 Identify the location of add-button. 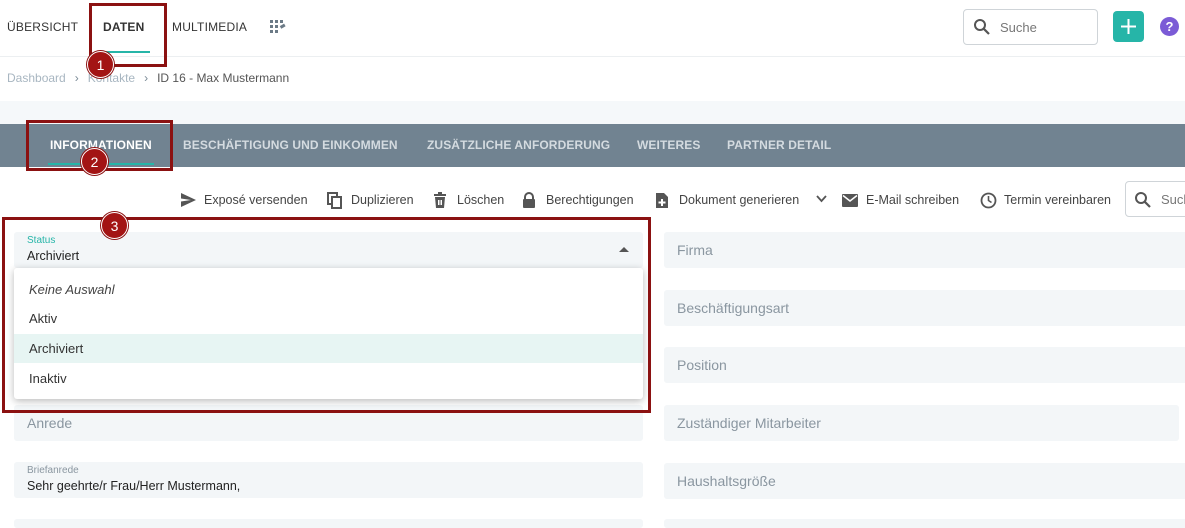
(1128, 26).